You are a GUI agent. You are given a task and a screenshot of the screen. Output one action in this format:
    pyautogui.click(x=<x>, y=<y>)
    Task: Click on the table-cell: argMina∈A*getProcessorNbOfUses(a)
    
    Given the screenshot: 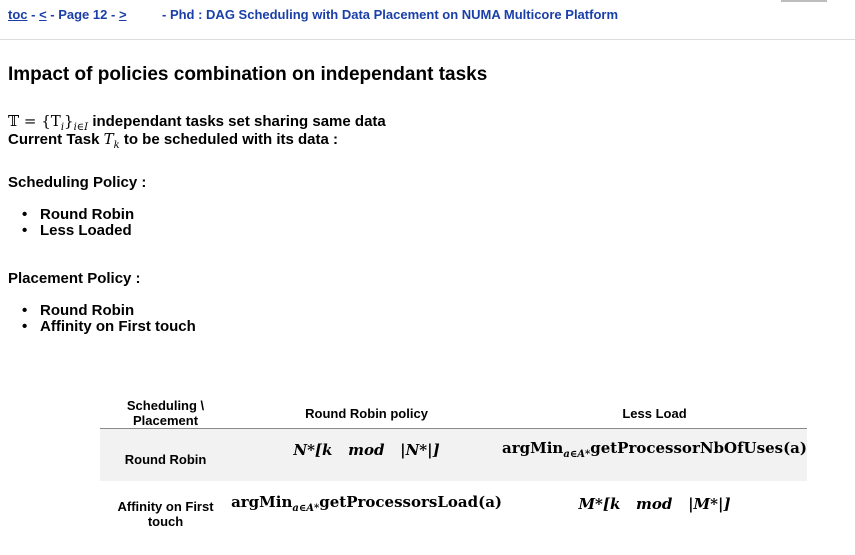 What is the action you would take?
    pyautogui.click(x=654, y=454)
    